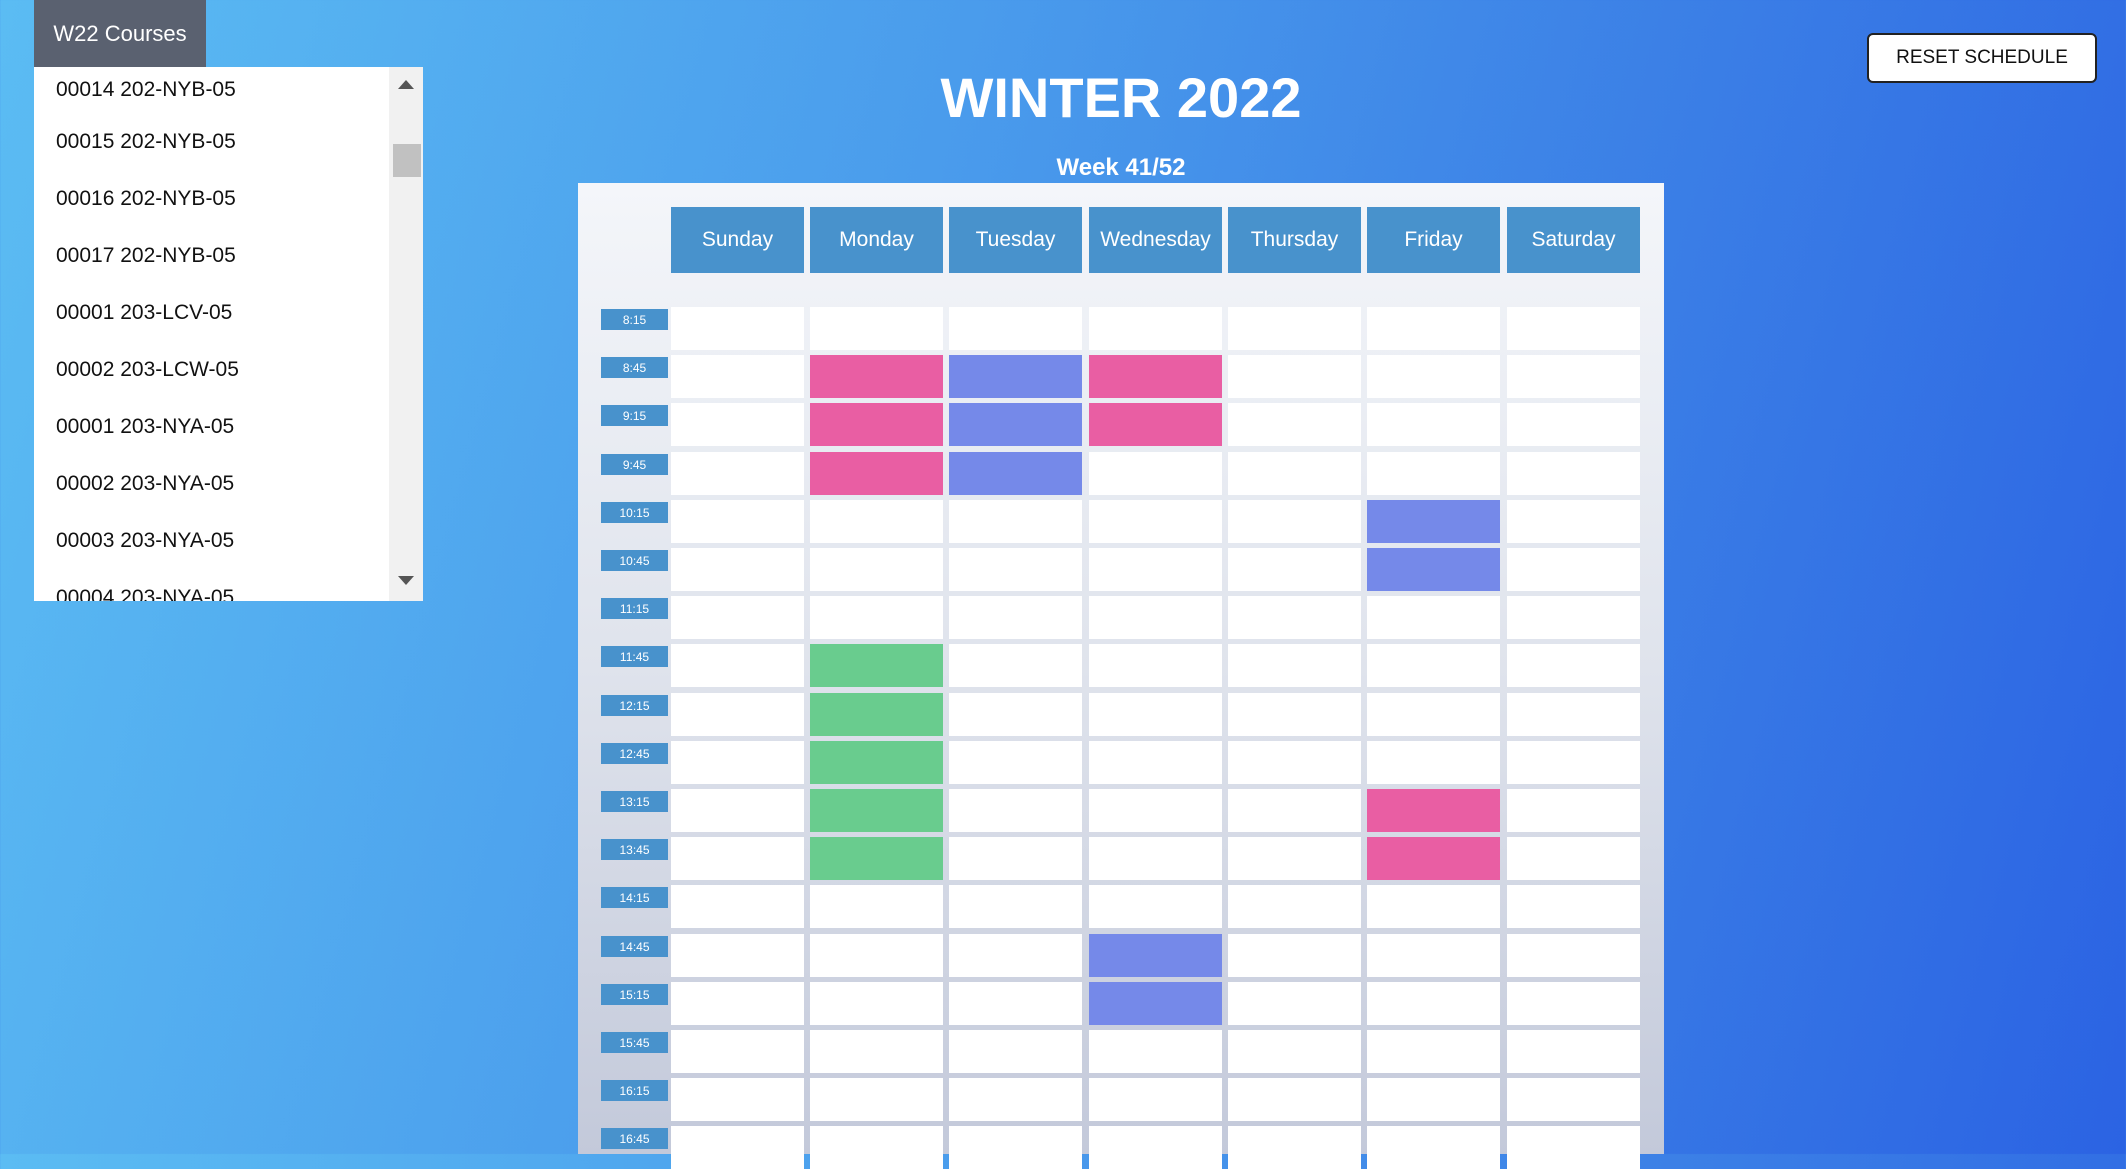 This screenshot has width=2126, height=1169. Describe the element at coordinates (211, 90) in the screenshot. I see `course-list-item: 00014 202-NYB-05` at that location.